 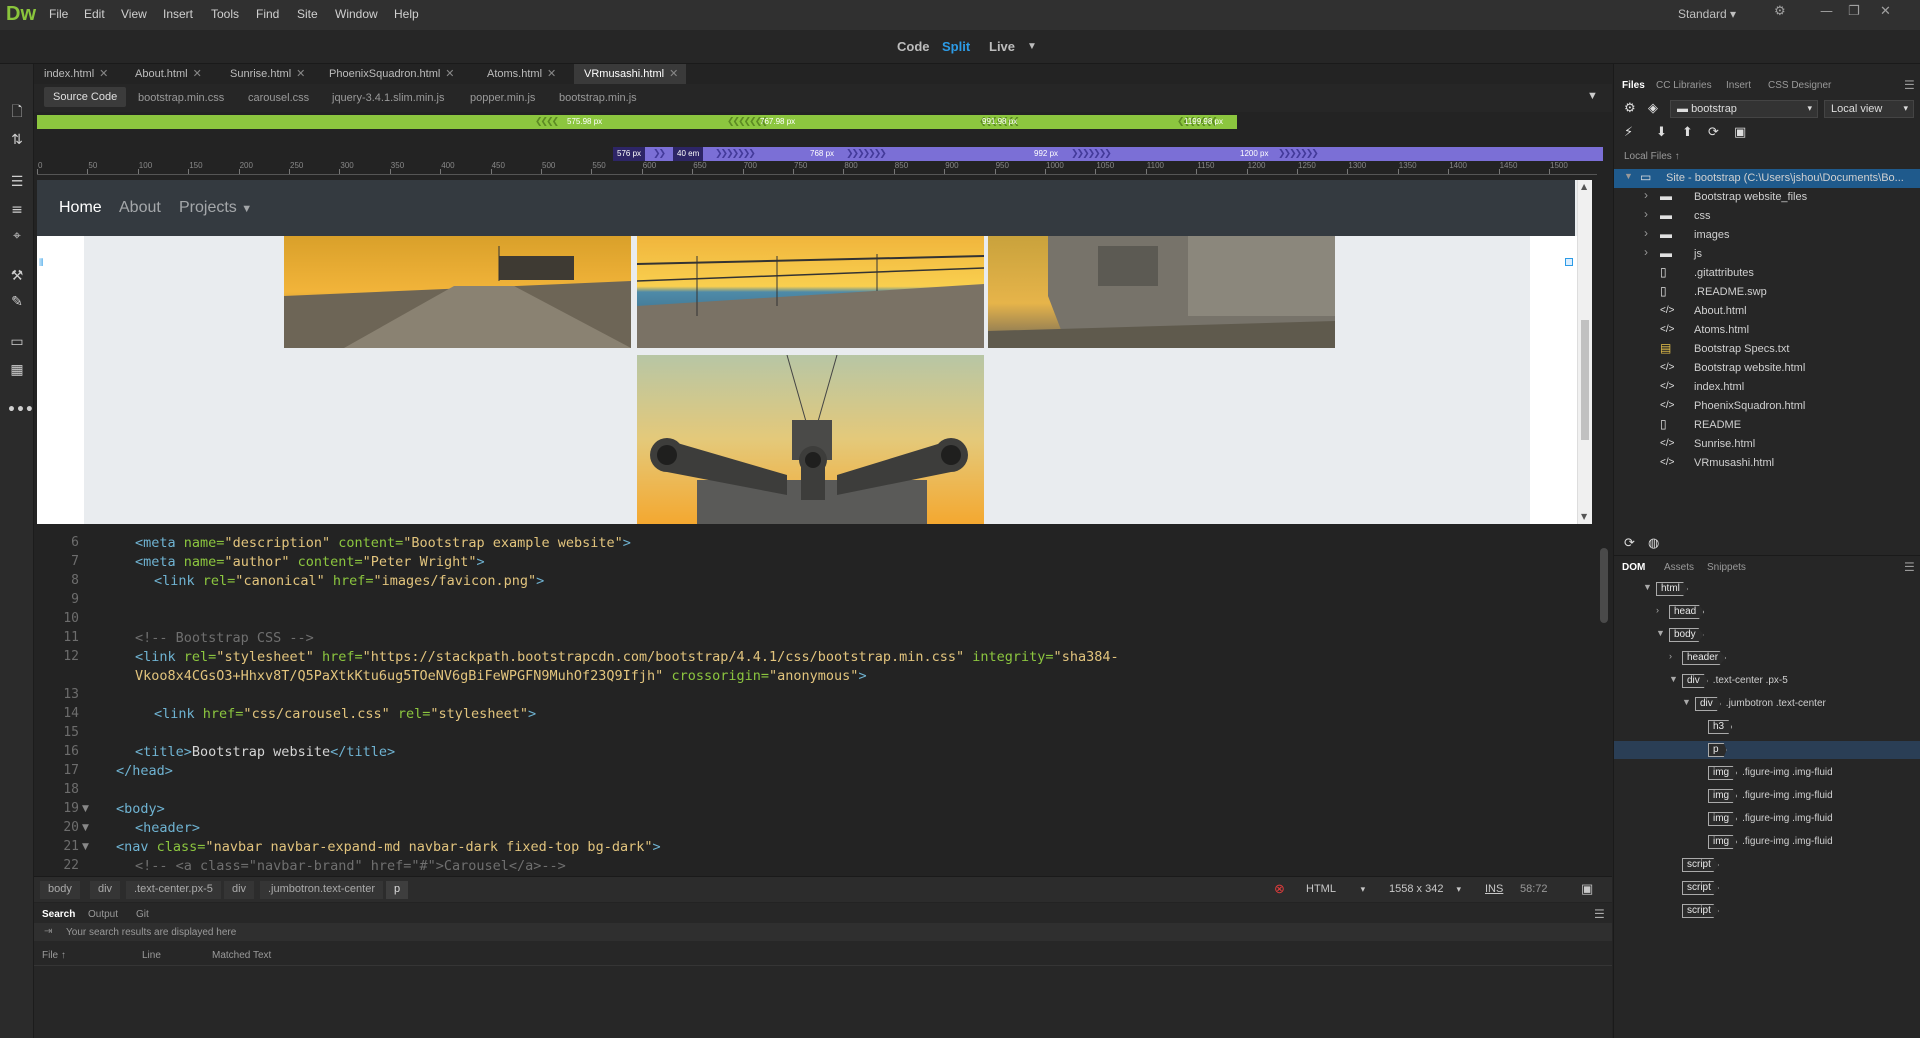 I want to click on open-document-icon: 🗋, so click(x=17, y=112).